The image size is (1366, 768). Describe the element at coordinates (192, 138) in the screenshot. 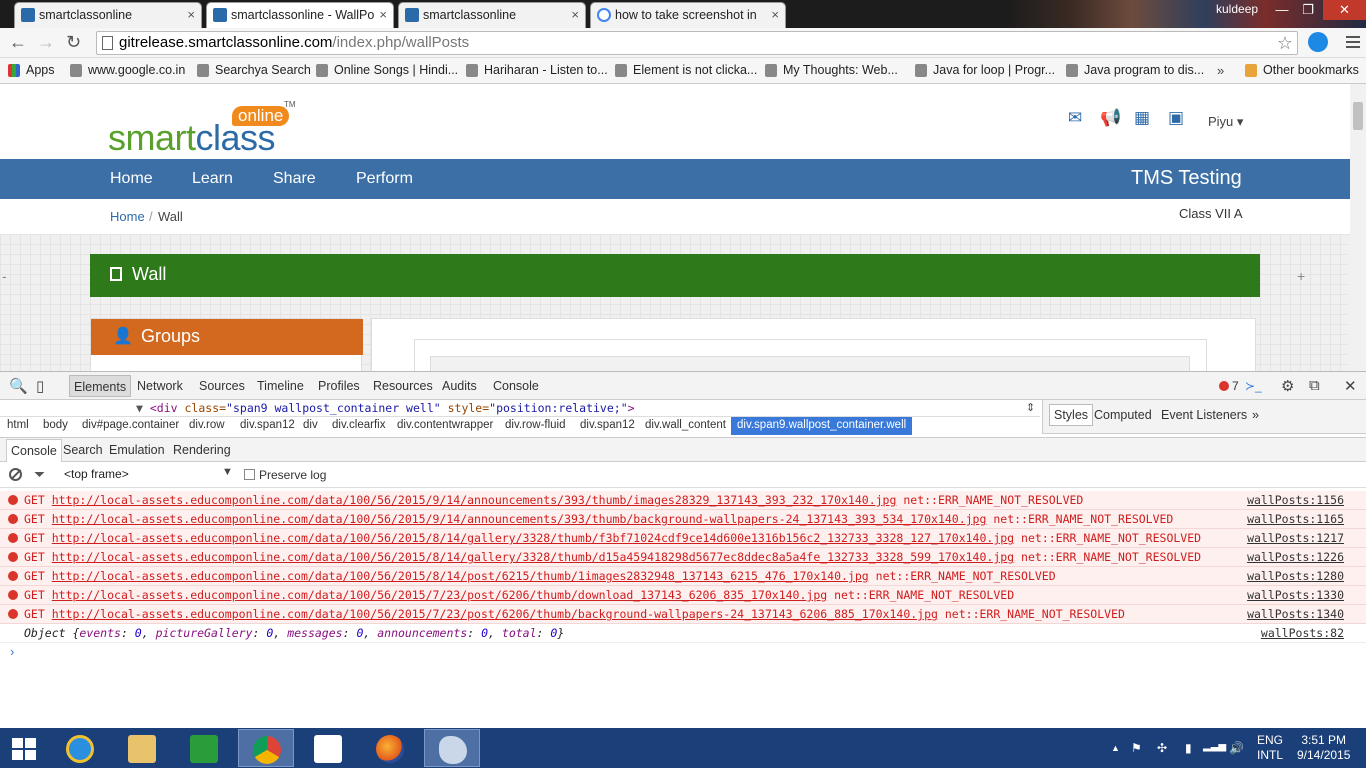

I see `smartclass-logo: smartclass` at that location.